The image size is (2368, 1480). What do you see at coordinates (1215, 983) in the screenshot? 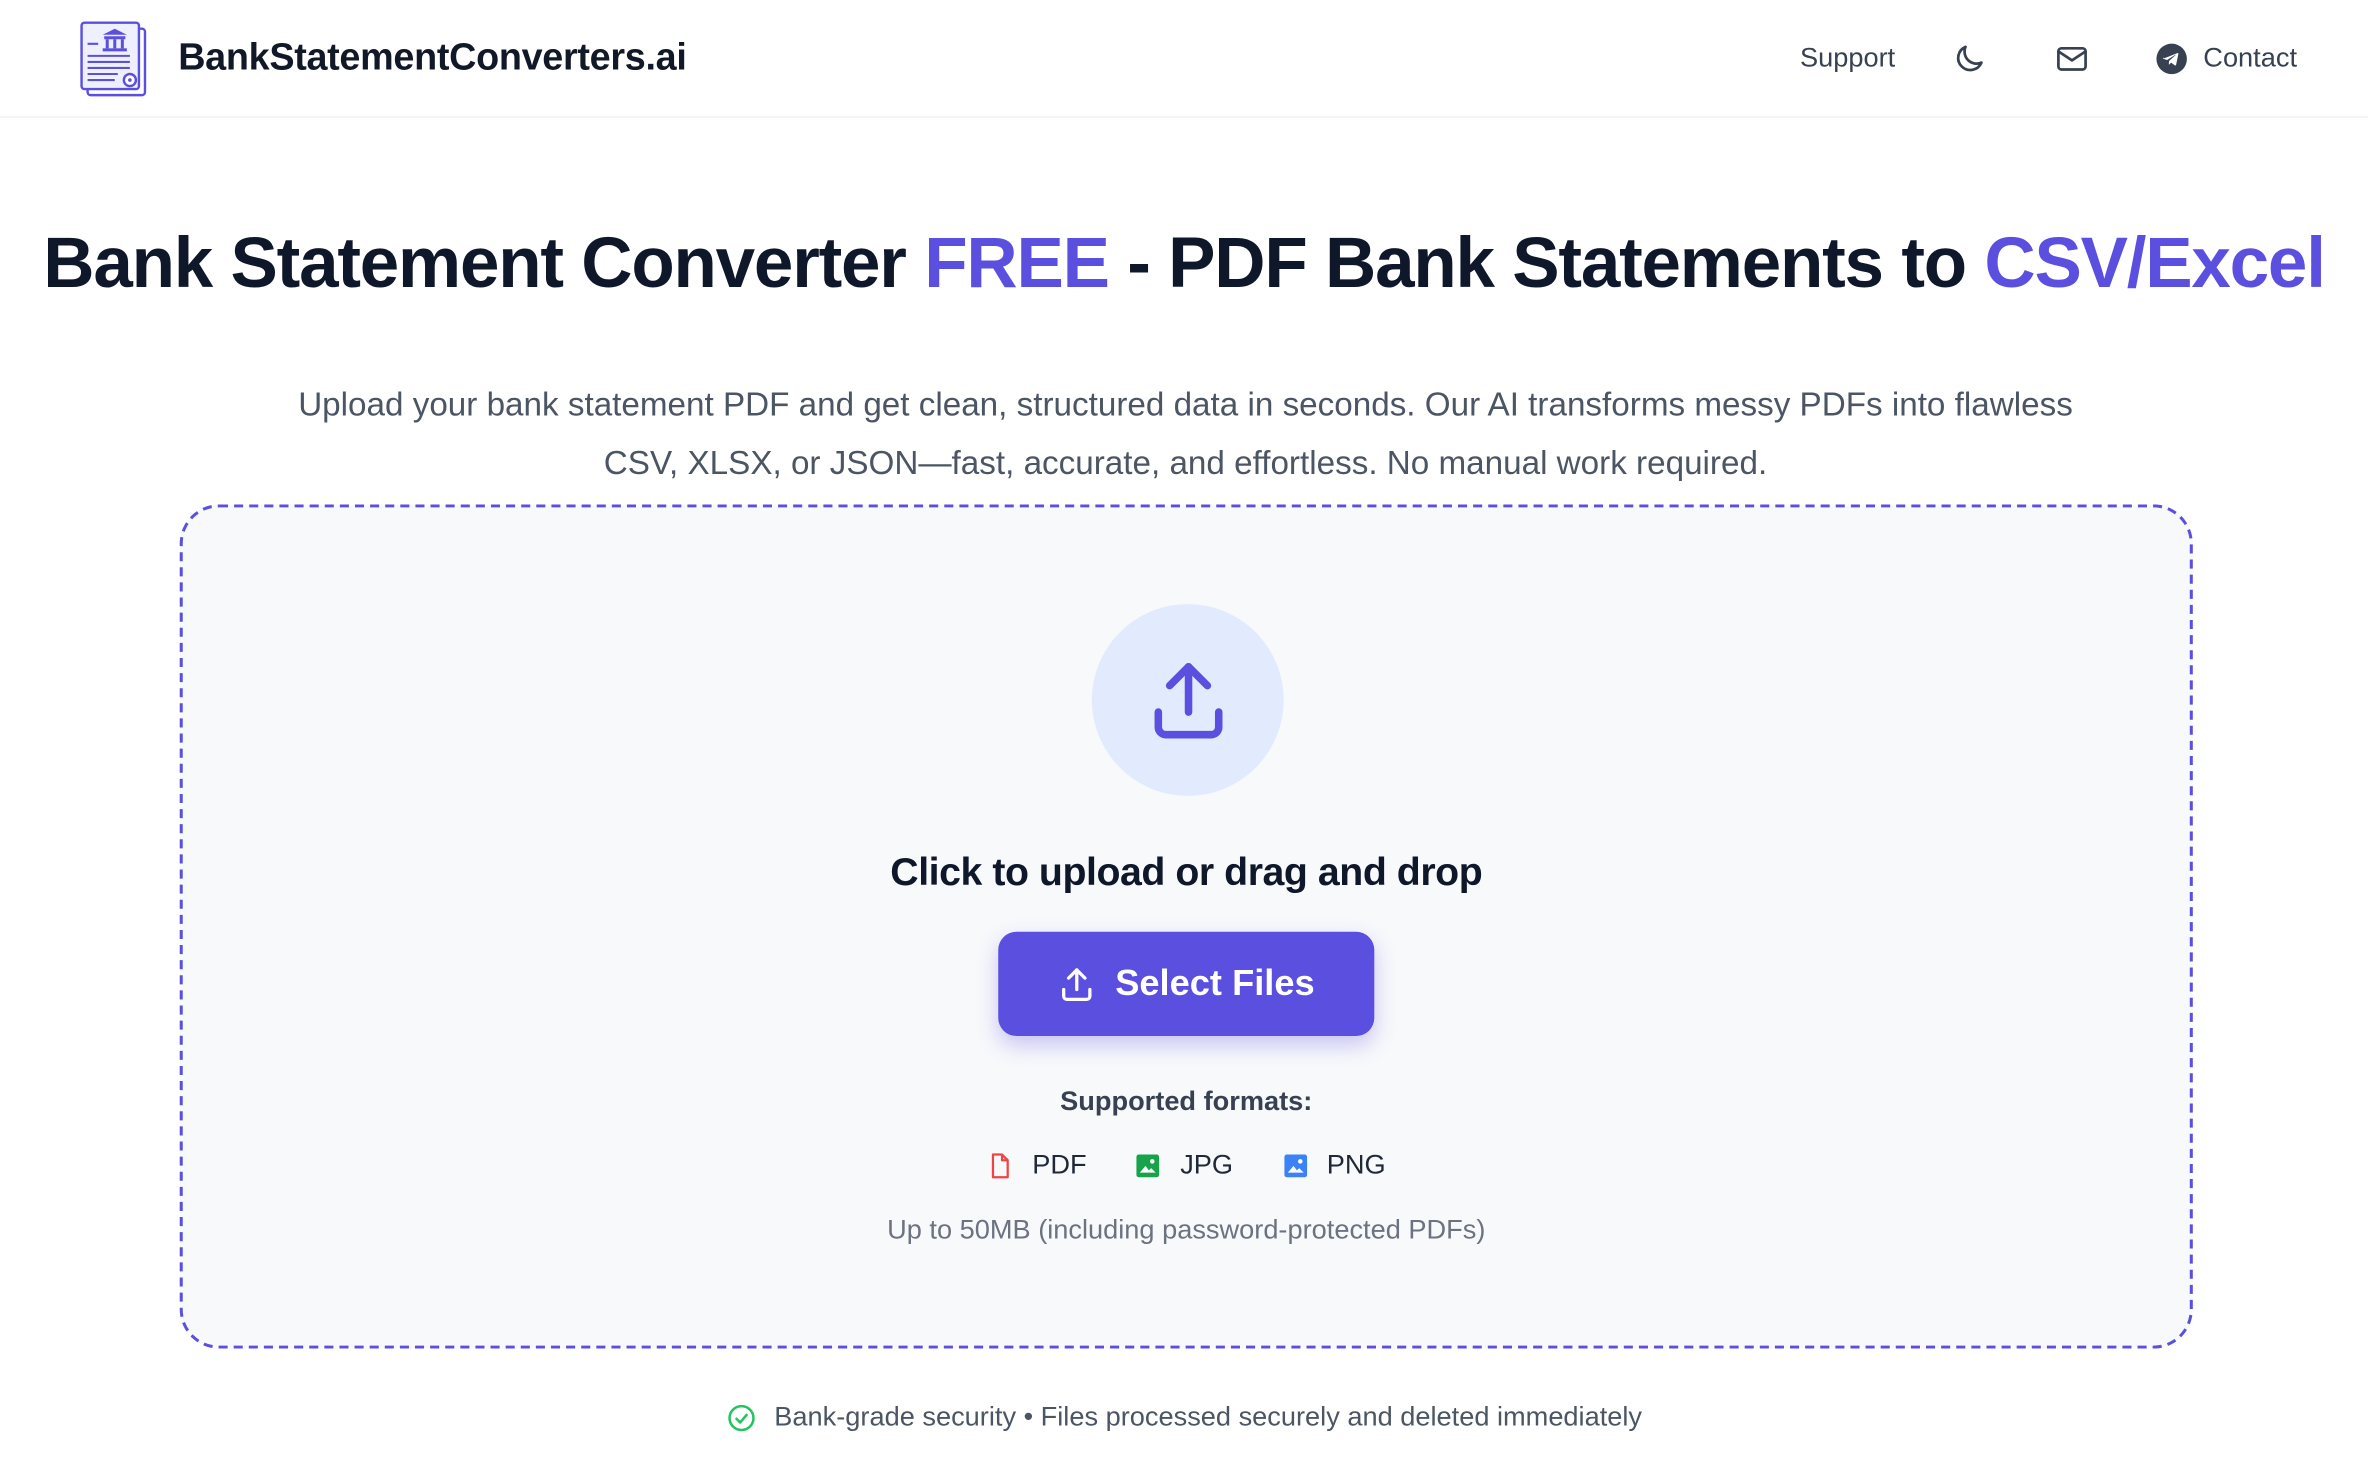
I see `select-files-label: Select Files` at bounding box center [1215, 983].